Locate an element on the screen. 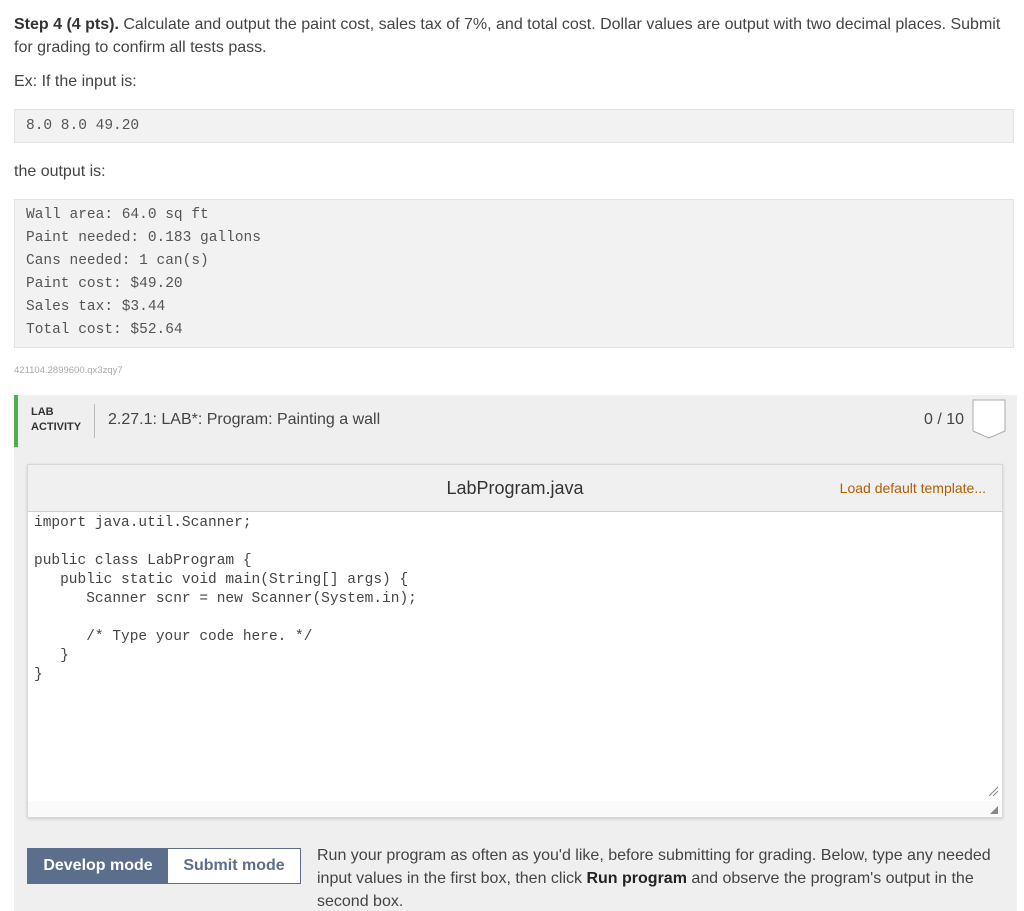  lab-score: 0 / 10 is located at coordinates (943, 419).